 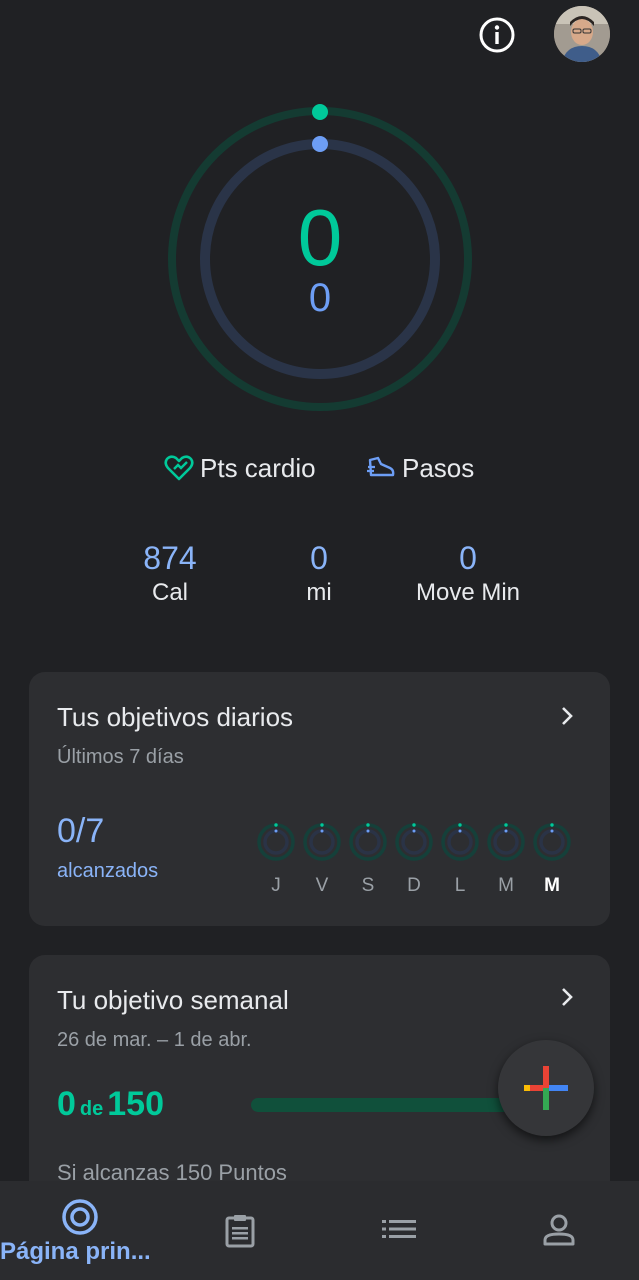 I want to click on stat-distance: 0 mi, so click(x=319, y=574).